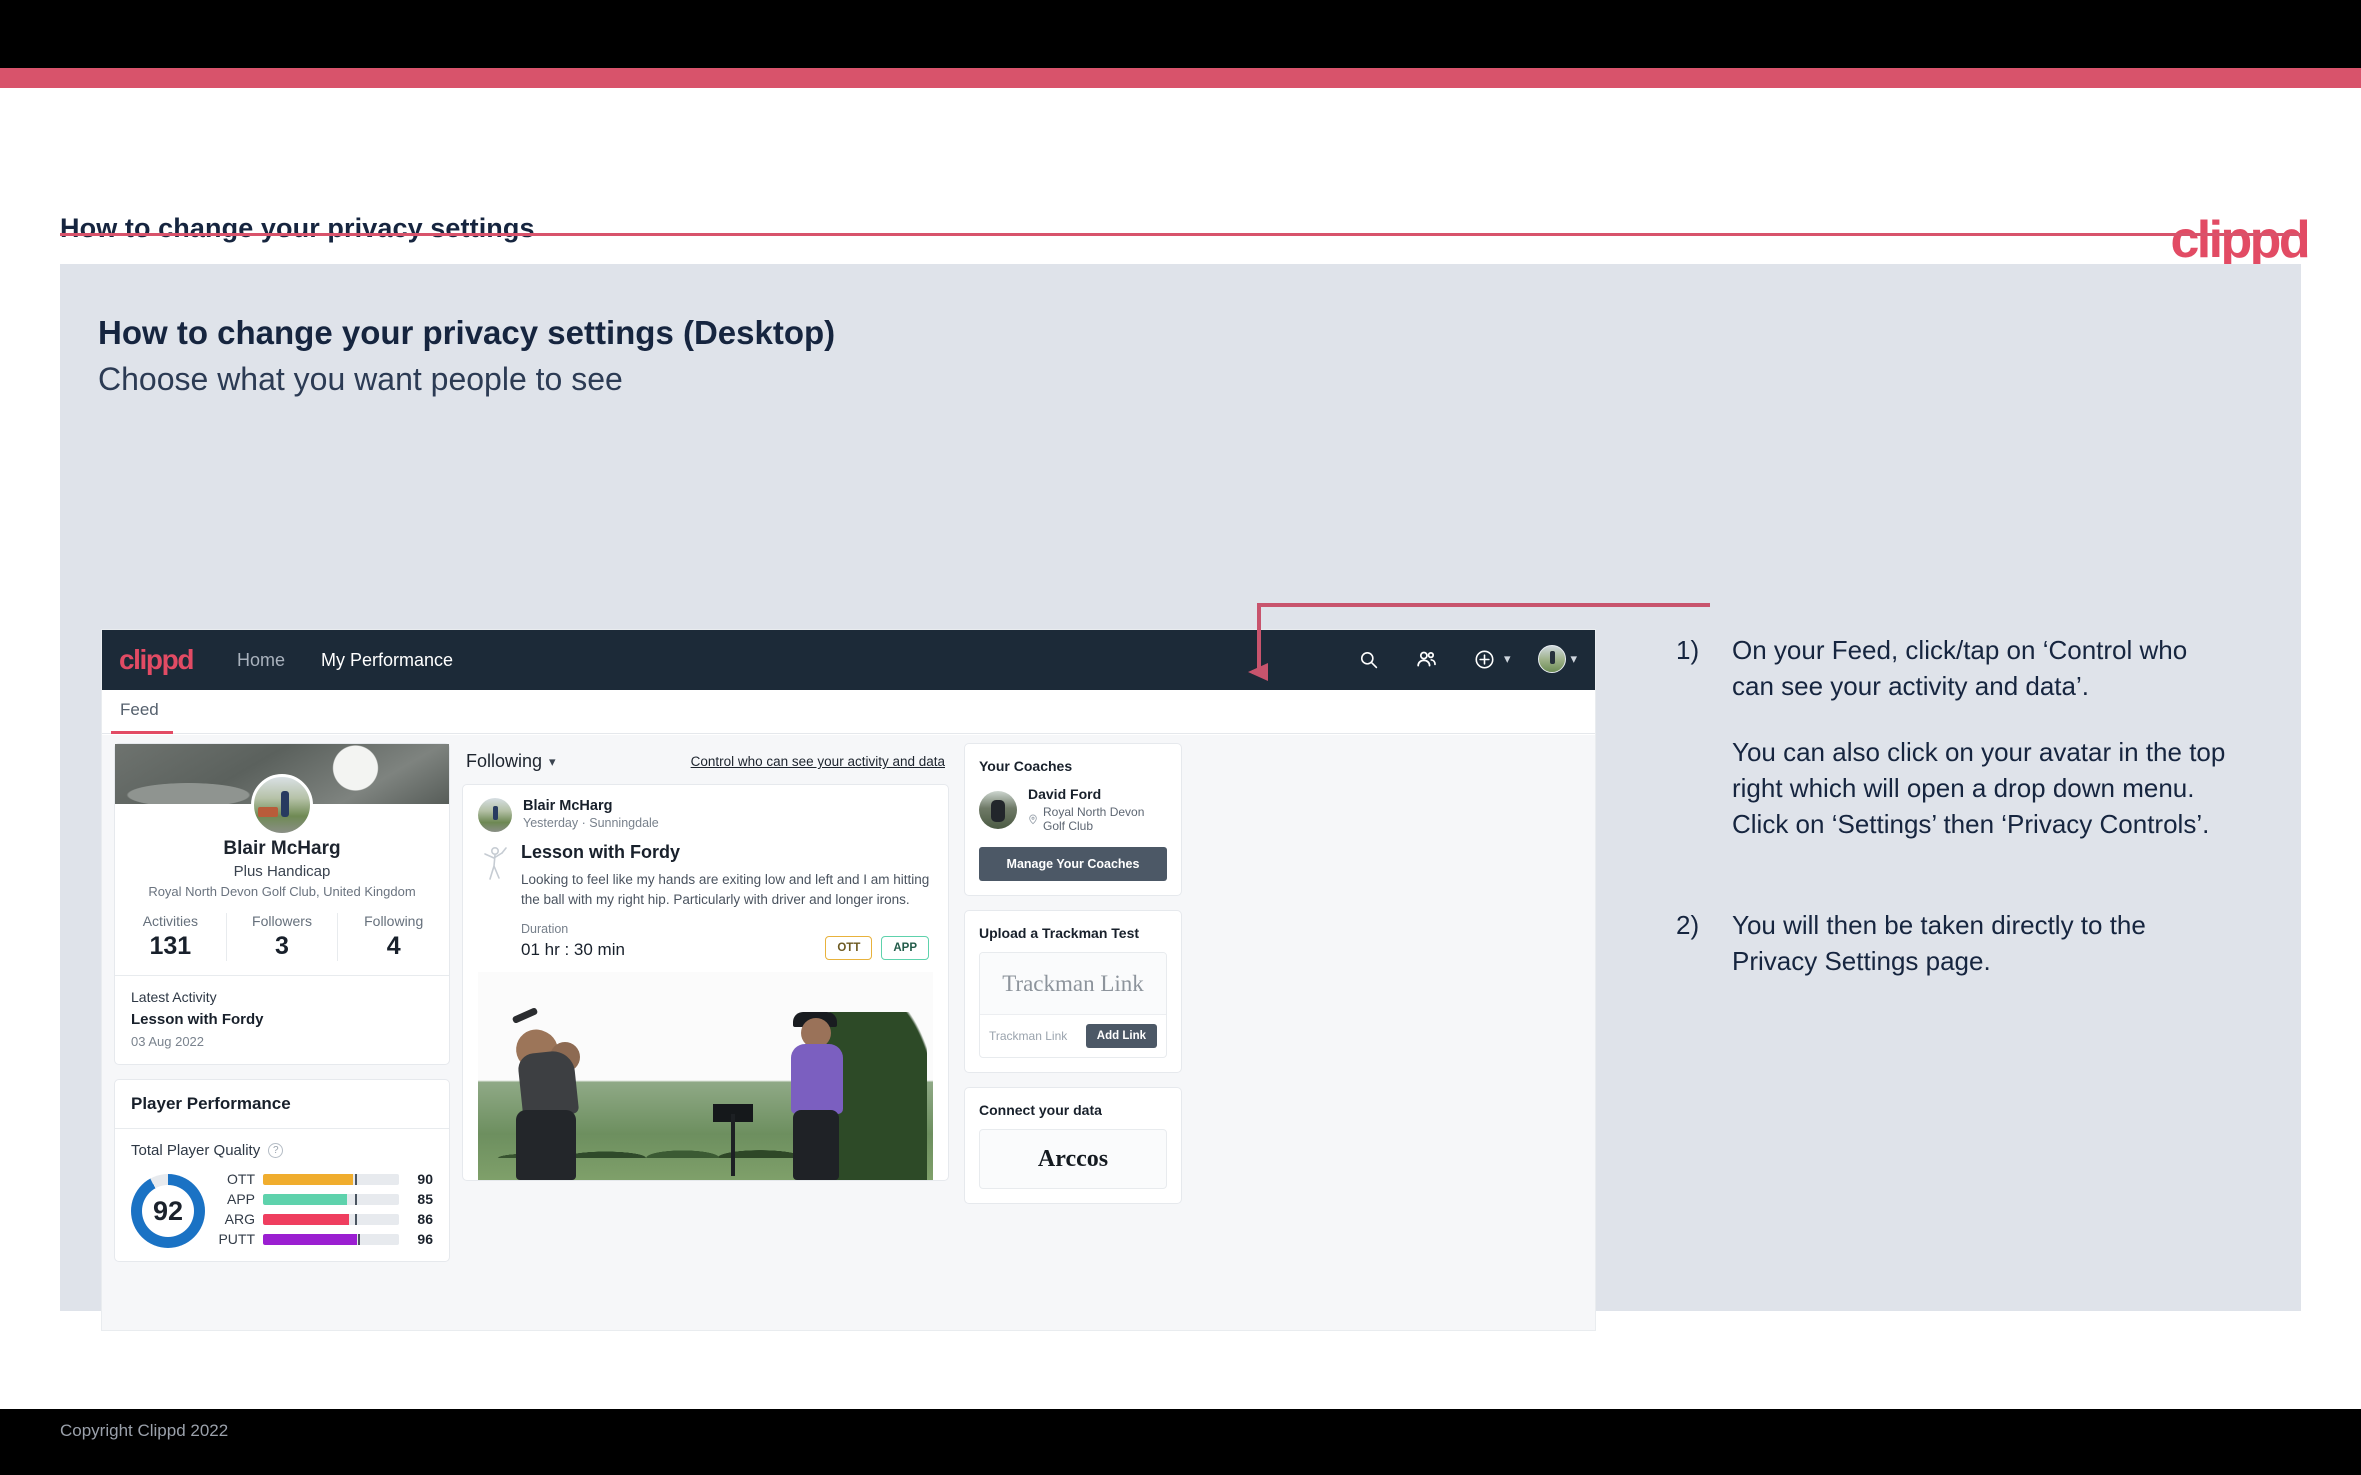 Image resolution: width=2361 pixels, height=1475 pixels. Describe the element at coordinates (1465, 659) in the screenshot. I see `app-nav-icons: ▾ ▾` at that location.